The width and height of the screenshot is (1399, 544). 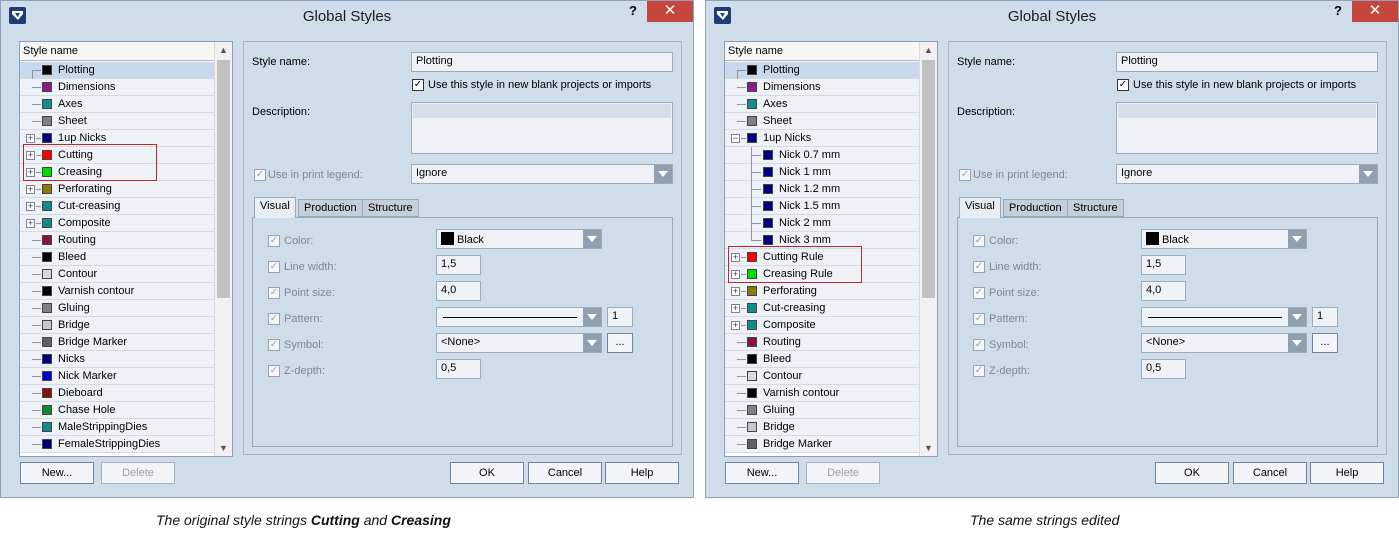 I want to click on style-row: MaleStrippingDies, so click(x=117, y=427).